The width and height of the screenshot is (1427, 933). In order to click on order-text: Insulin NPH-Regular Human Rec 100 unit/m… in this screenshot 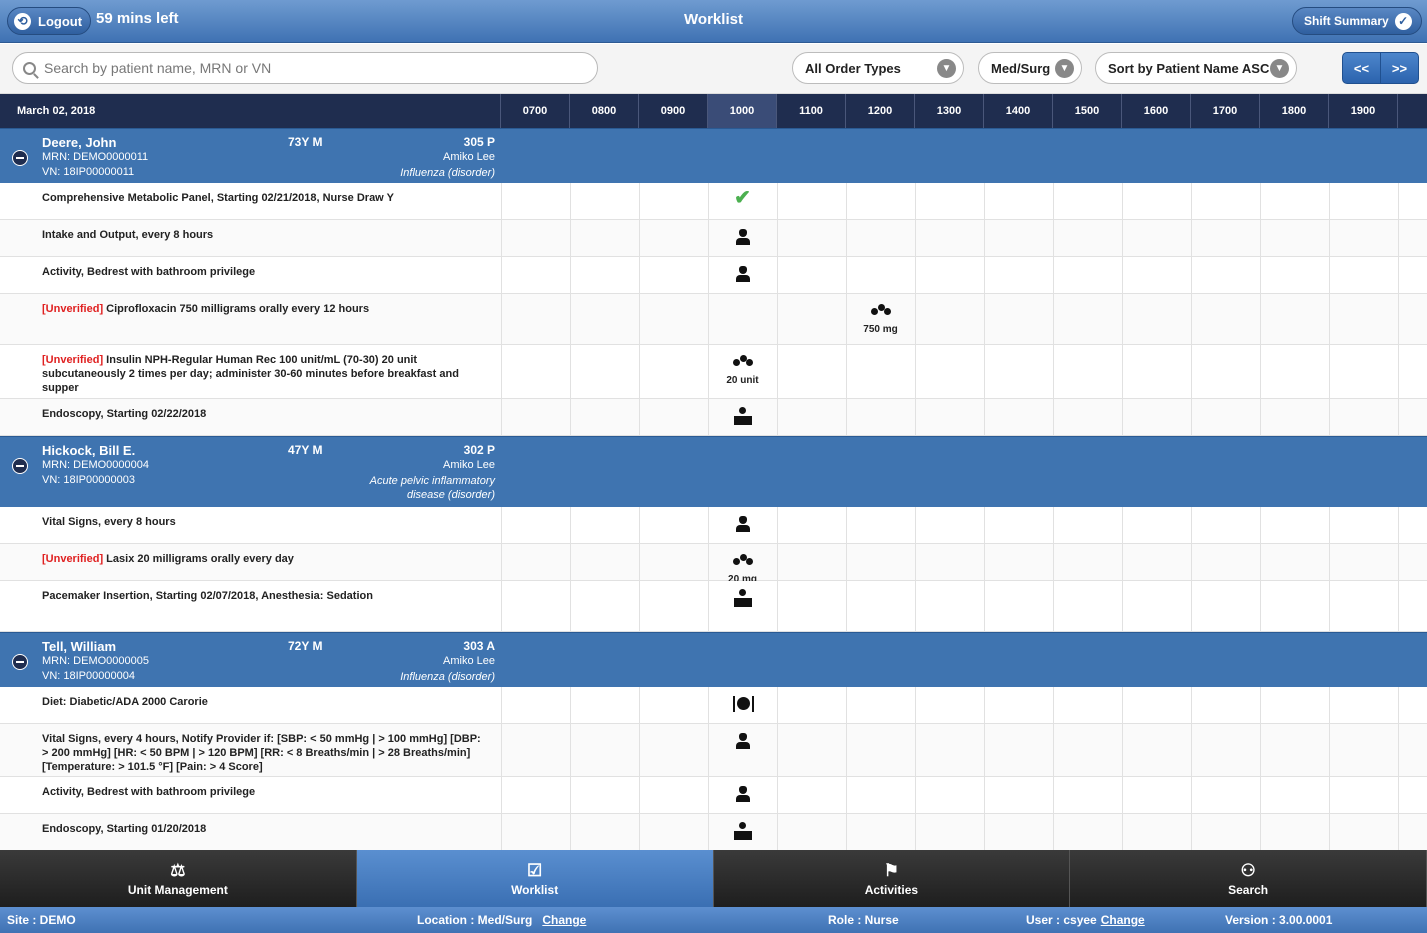, I will do `click(250, 374)`.